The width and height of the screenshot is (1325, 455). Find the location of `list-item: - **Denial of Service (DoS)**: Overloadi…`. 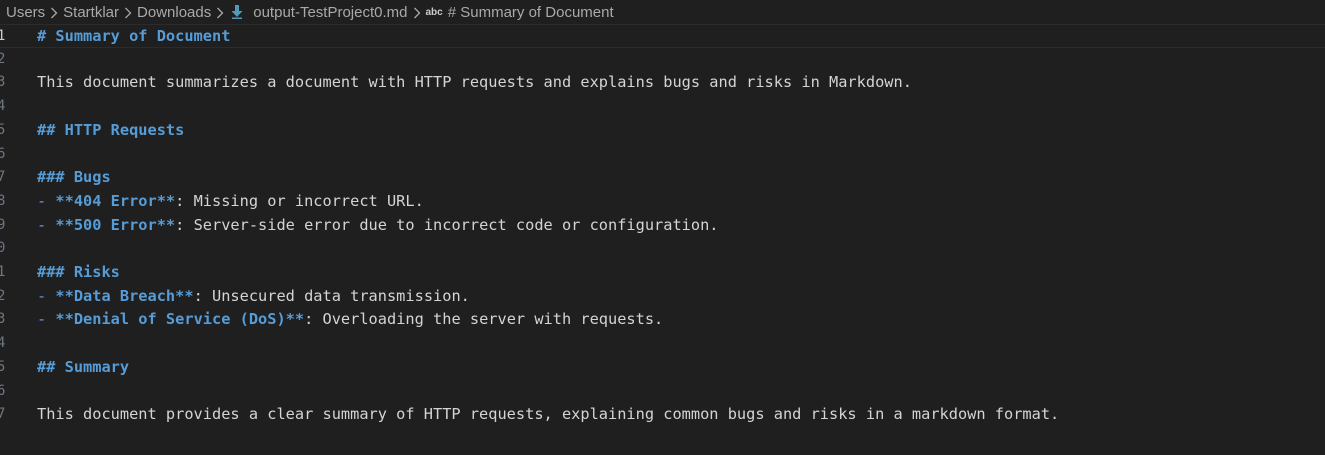

list-item: - **Denial of Service (DoS)**: Overloadi… is located at coordinates (350, 320).